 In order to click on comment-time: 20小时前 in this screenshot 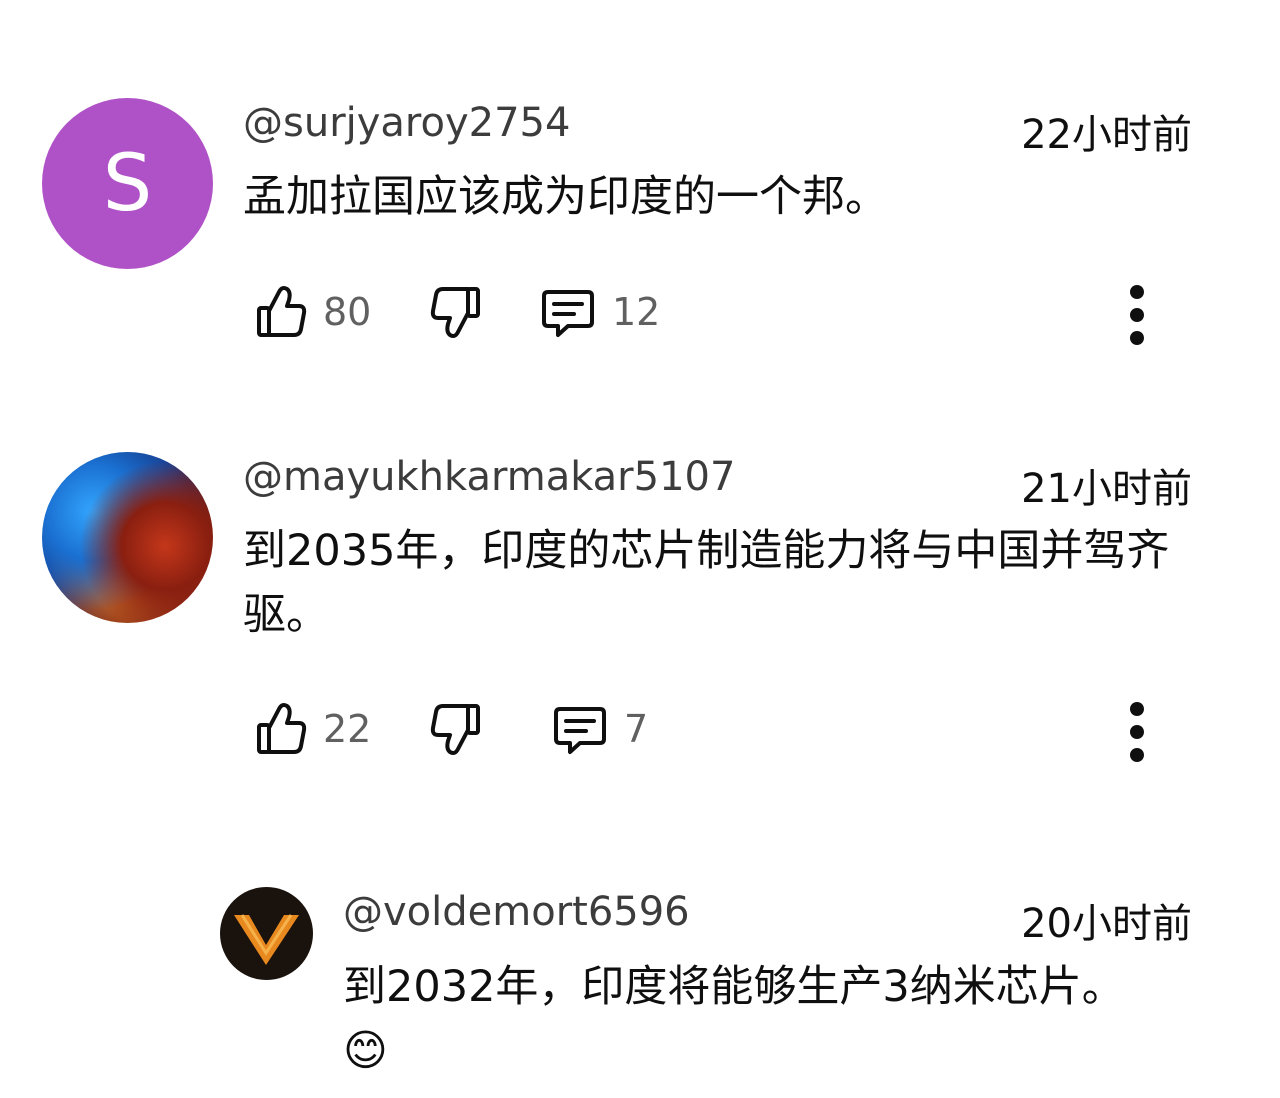, I will do `click(1106, 924)`.